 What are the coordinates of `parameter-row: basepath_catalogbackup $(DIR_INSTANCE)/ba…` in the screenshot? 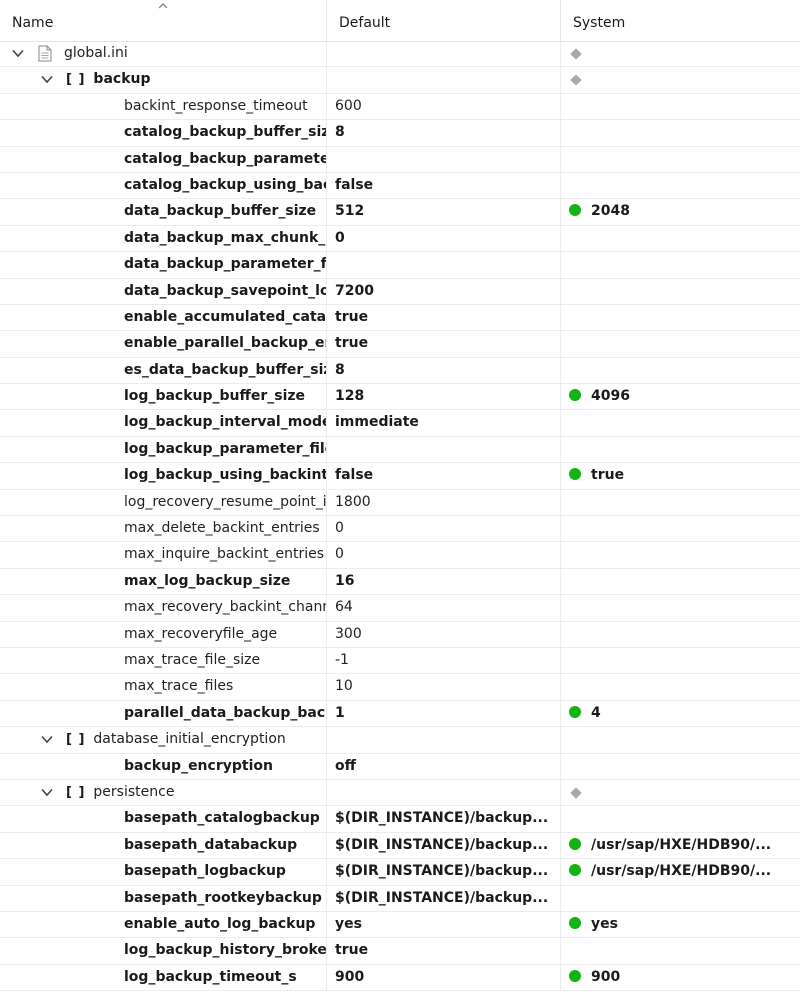 It's located at (400, 819).